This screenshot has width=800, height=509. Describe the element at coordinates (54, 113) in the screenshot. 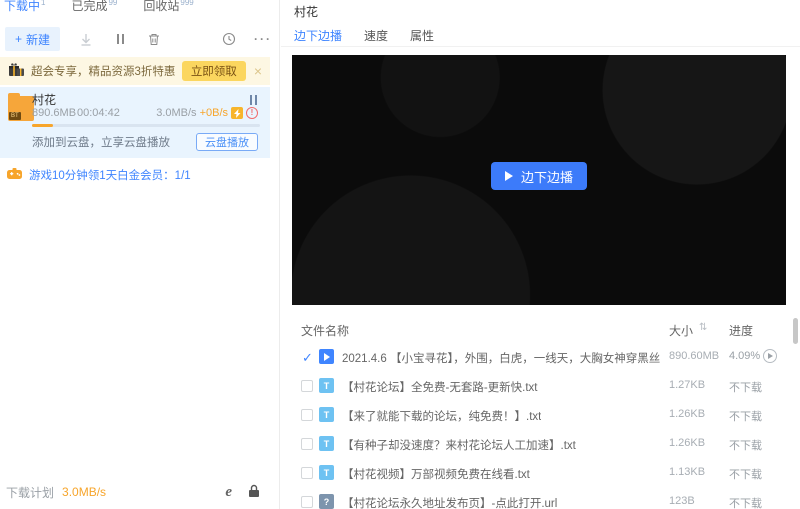

I see `task-size: 890.6MB` at that location.